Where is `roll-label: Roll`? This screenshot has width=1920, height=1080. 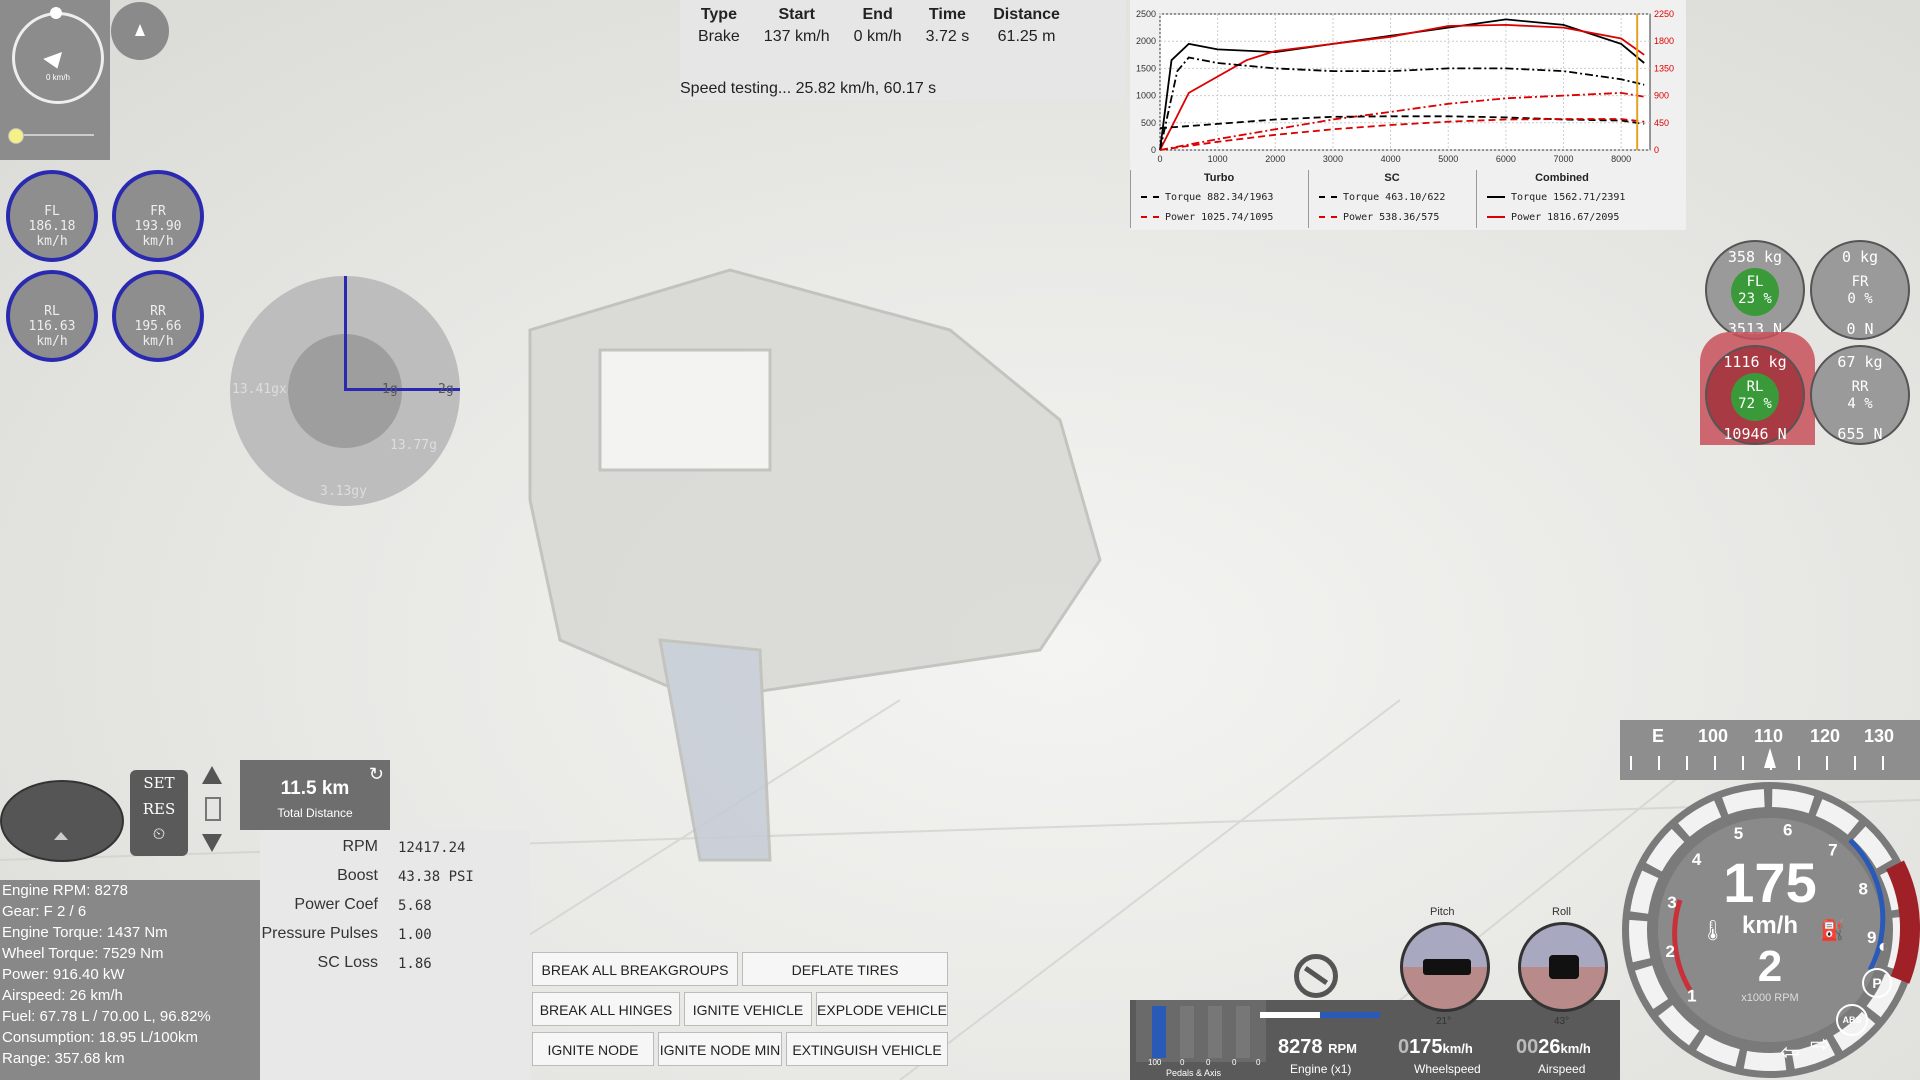
roll-label: Roll is located at coordinates (1561, 912).